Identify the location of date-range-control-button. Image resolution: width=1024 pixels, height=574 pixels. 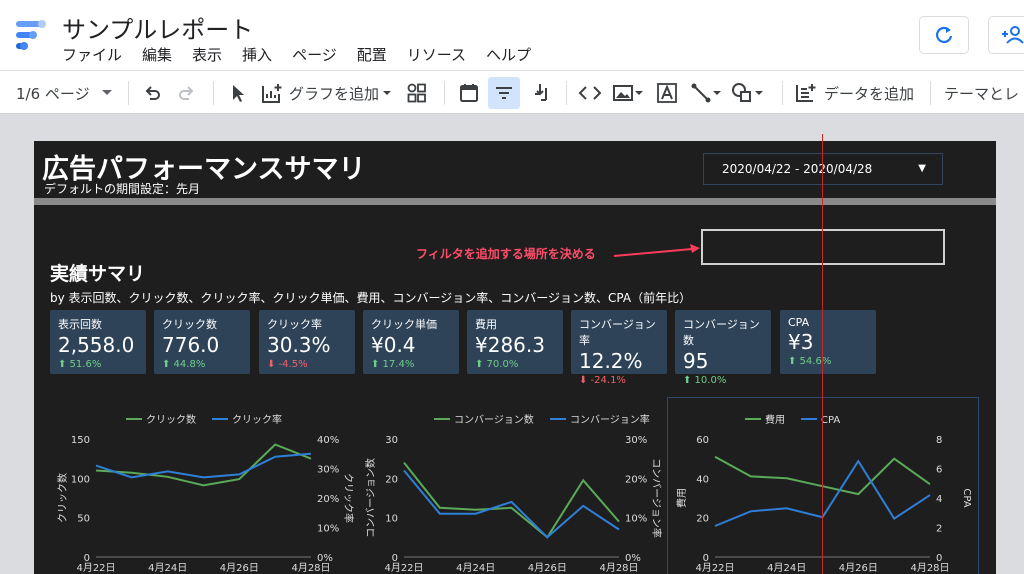
(469, 93).